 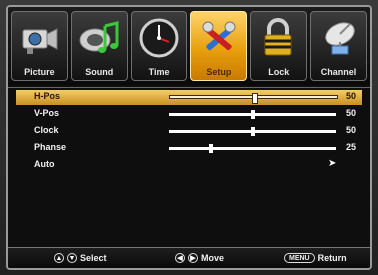 I want to click on clock-slider, so click(x=252, y=131).